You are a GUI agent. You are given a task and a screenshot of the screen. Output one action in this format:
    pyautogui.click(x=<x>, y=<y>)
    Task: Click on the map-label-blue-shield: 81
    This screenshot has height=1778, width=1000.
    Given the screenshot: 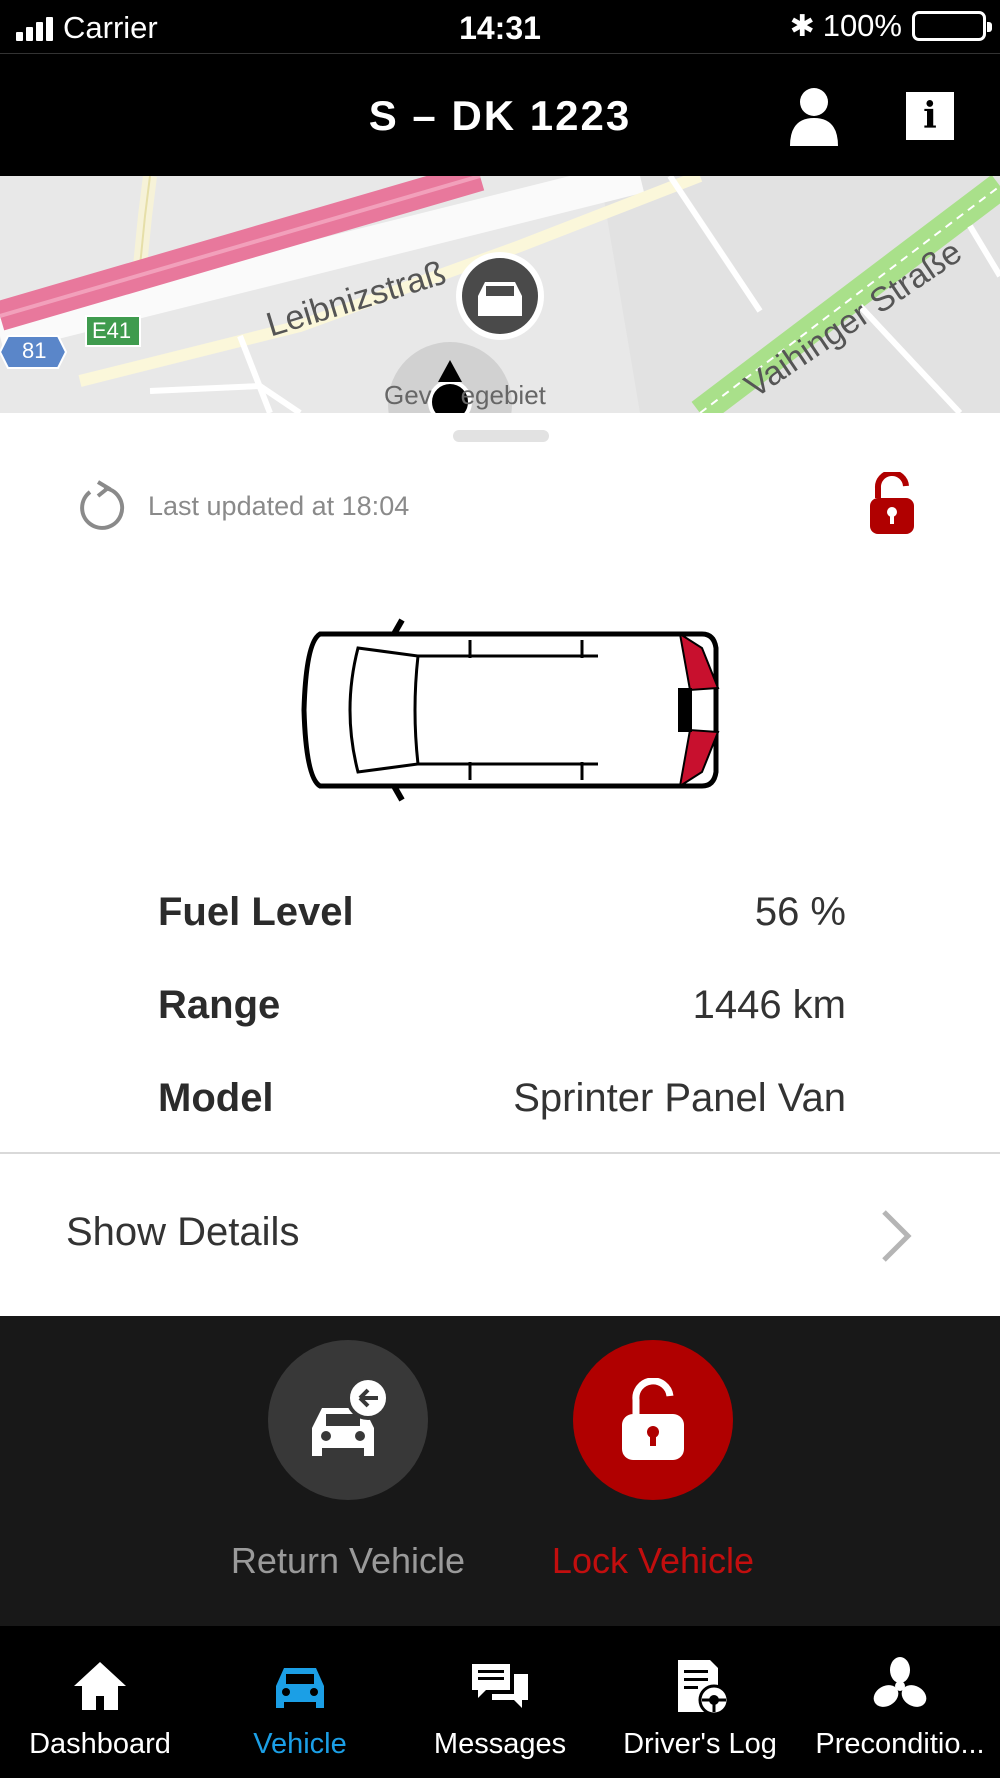 What is the action you would take?
    pyautogui.click(x=34, y=350)
    